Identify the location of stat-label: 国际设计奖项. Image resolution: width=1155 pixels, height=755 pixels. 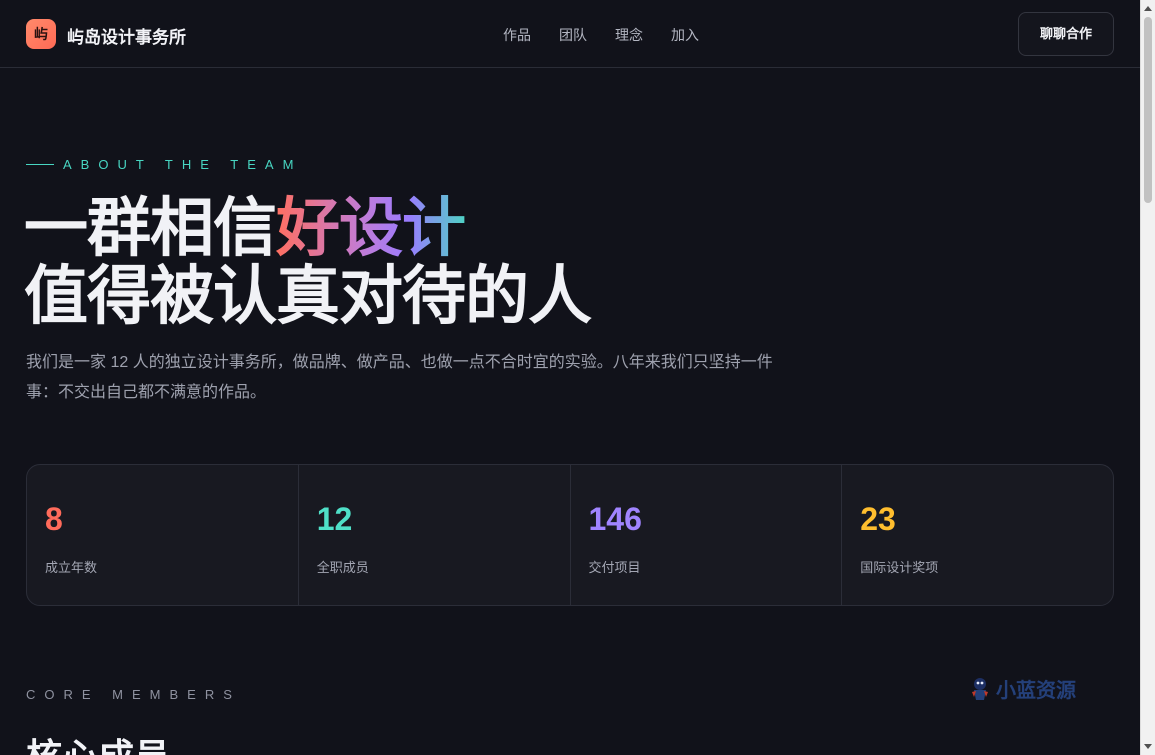
(899, 567).